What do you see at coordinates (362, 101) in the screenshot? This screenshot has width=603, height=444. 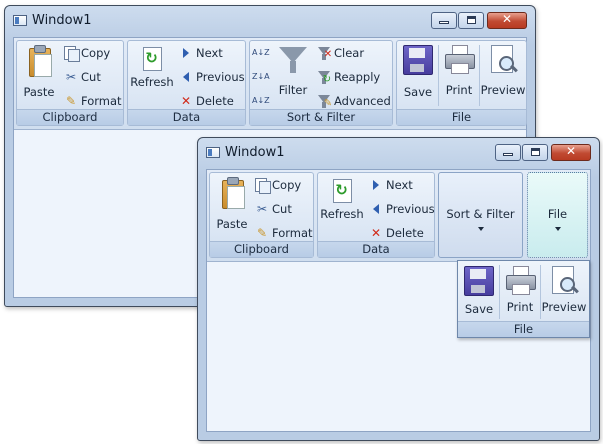 I see `advanced-label: Advanced` at bounding box center [362, 101].